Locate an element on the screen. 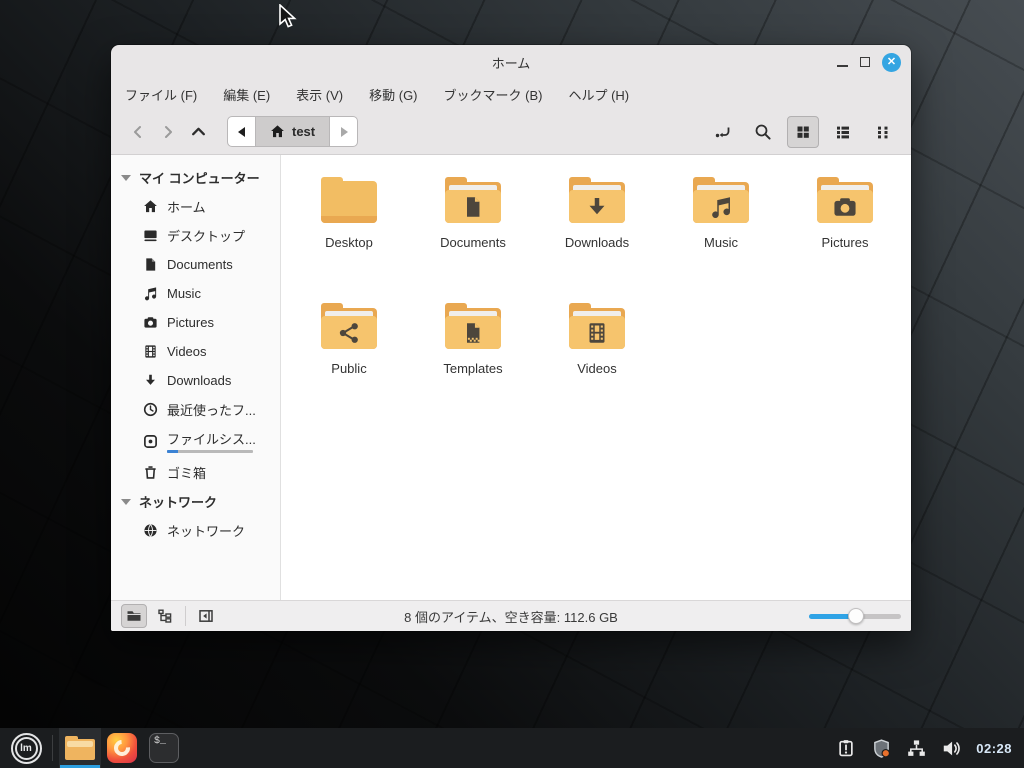 The image size is (1024, 768). terminal-prompt-text: $_ is located at coordinates (160, 741).